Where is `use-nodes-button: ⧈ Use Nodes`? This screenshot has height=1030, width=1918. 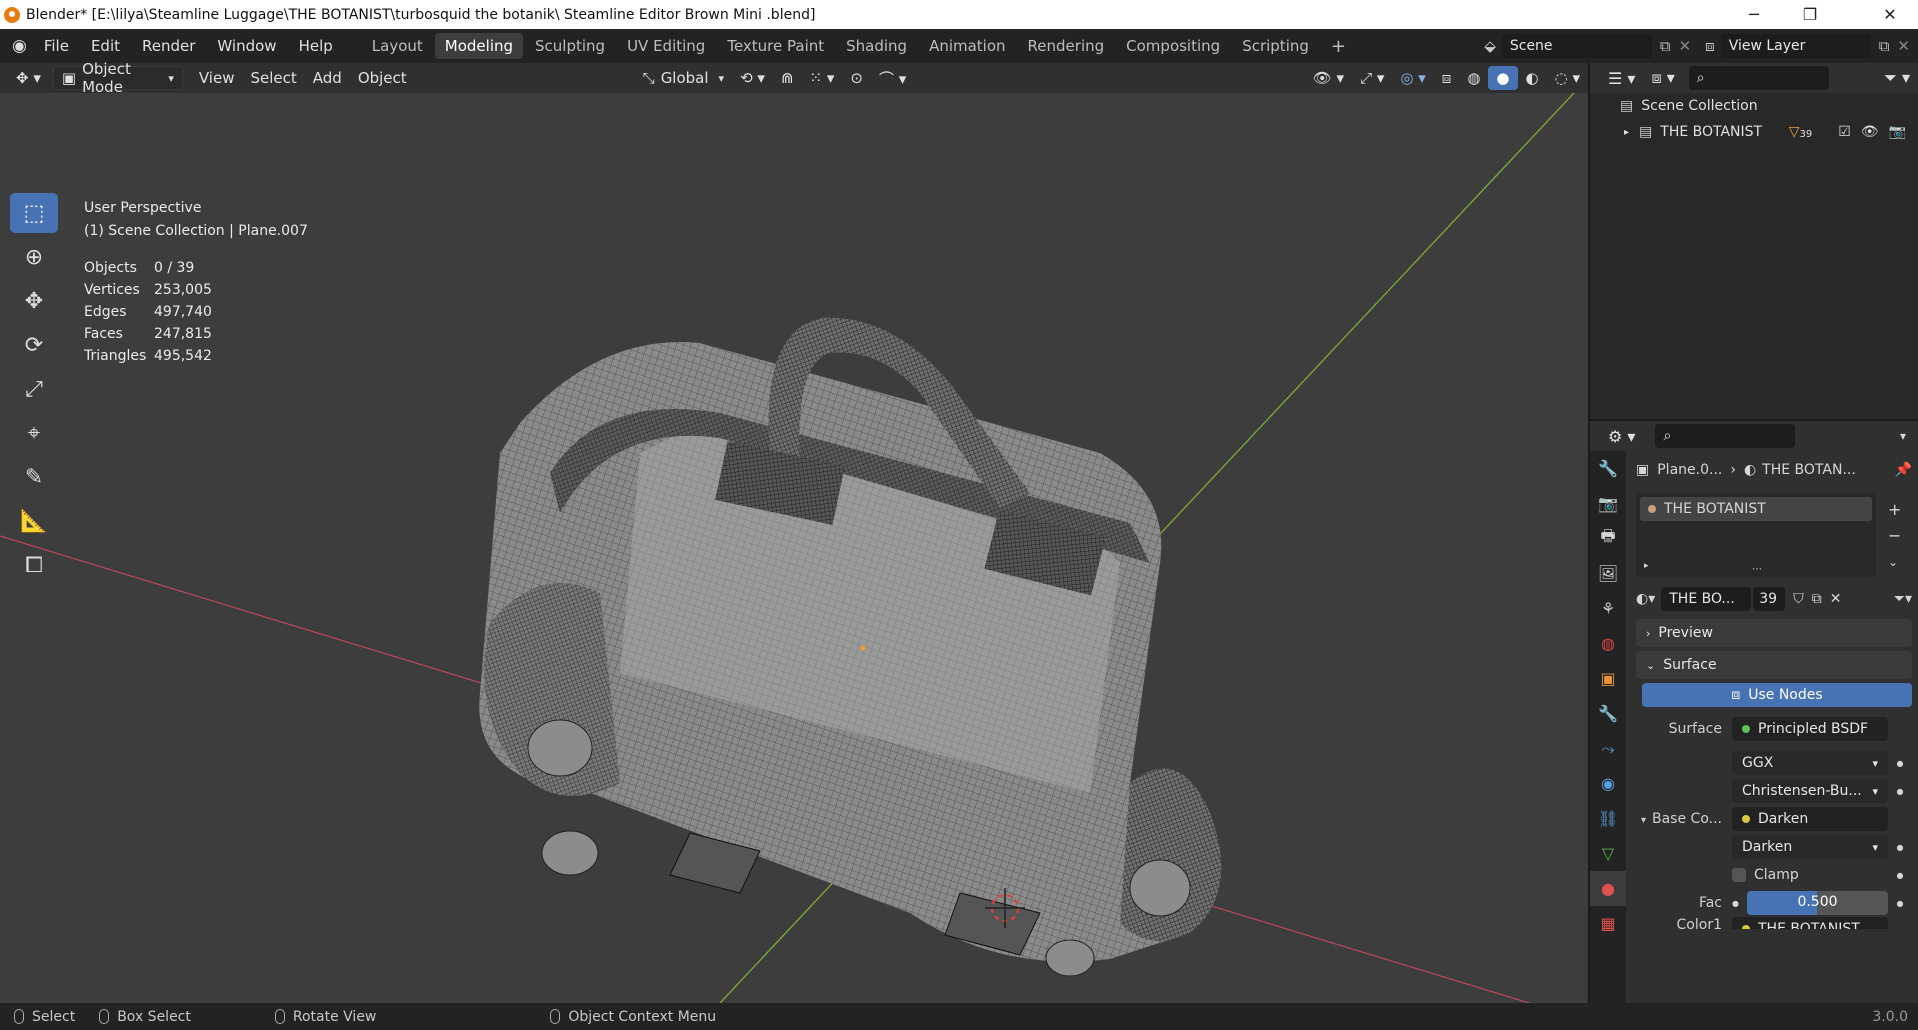 use-nodes-button: ⧈ Use Nodes is located at coordinates (1777, 695).